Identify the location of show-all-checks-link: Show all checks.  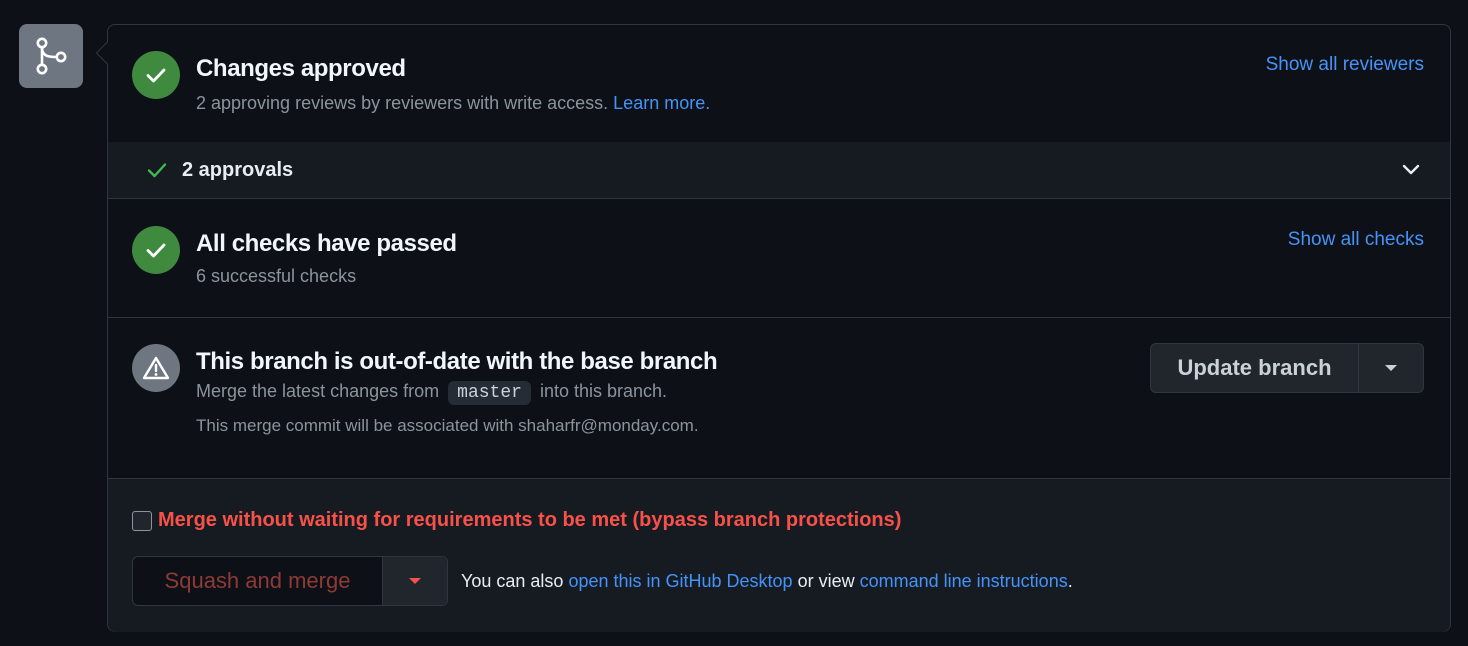
(1356, 240).